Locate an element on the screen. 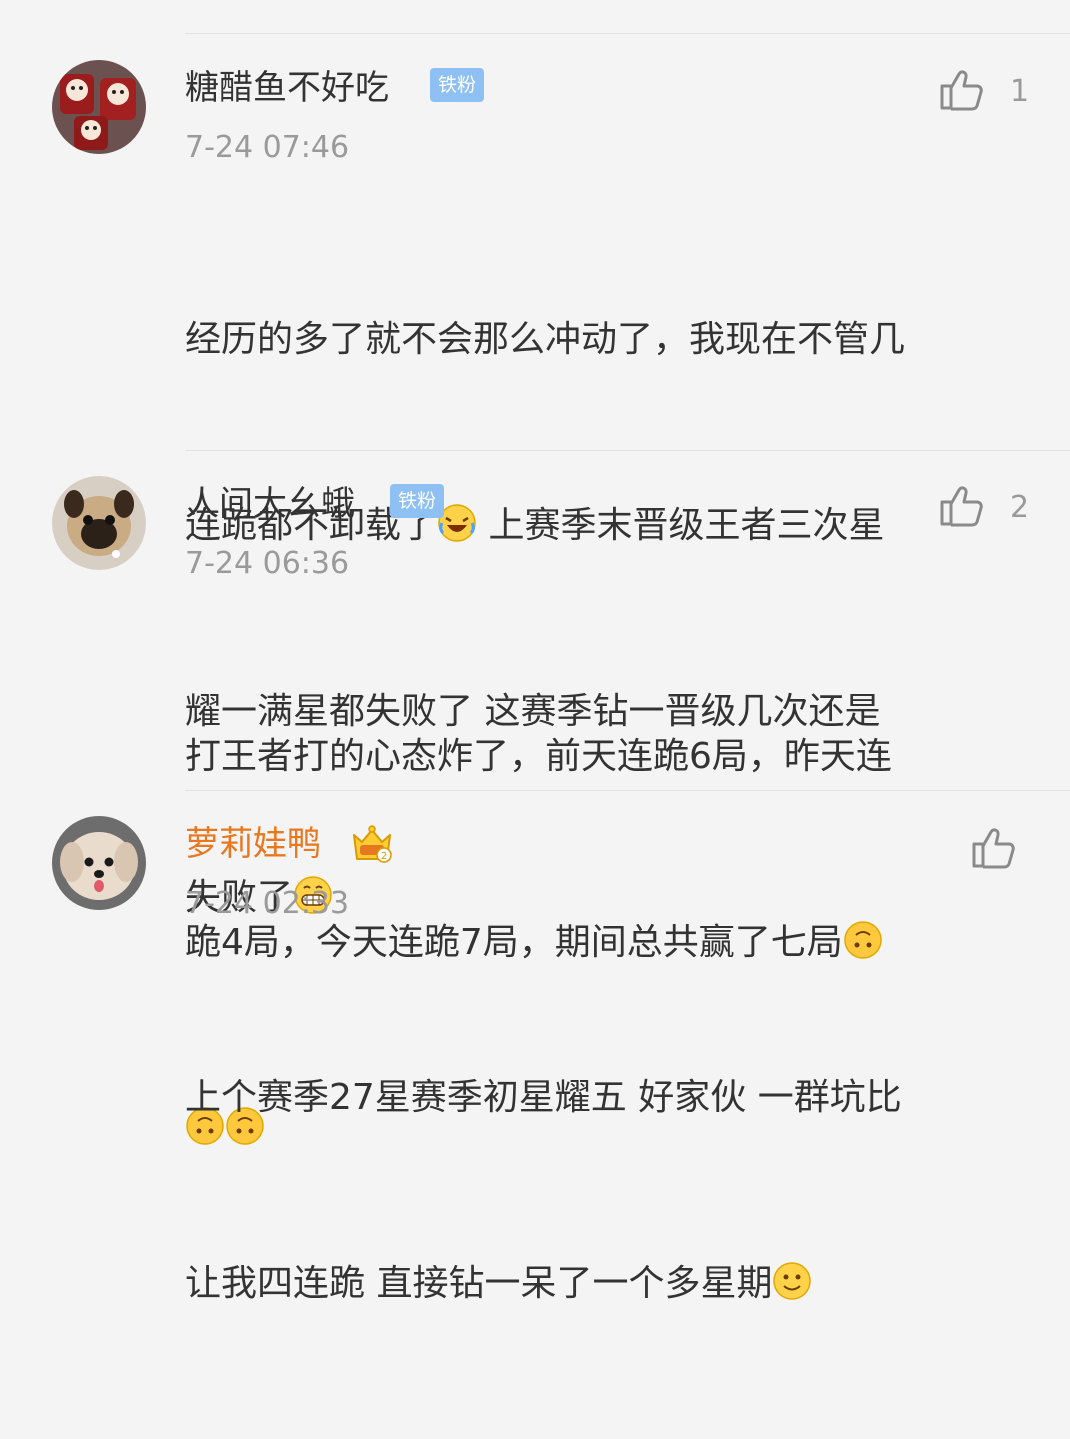 This screenshot has width=1070, height=1439. slight-smile-emoji is located at coordinates (792, 1281).